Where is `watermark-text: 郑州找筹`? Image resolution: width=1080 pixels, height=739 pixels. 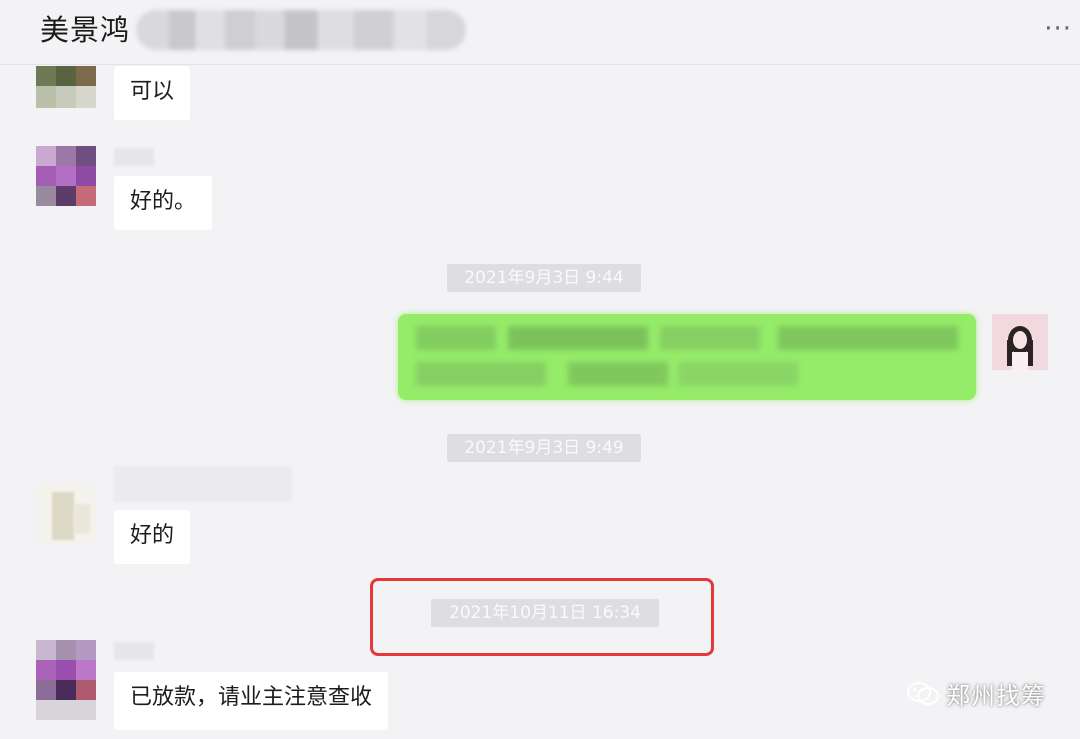 watermark-text: 郑州找筹 is located at coordinates (996, 696).